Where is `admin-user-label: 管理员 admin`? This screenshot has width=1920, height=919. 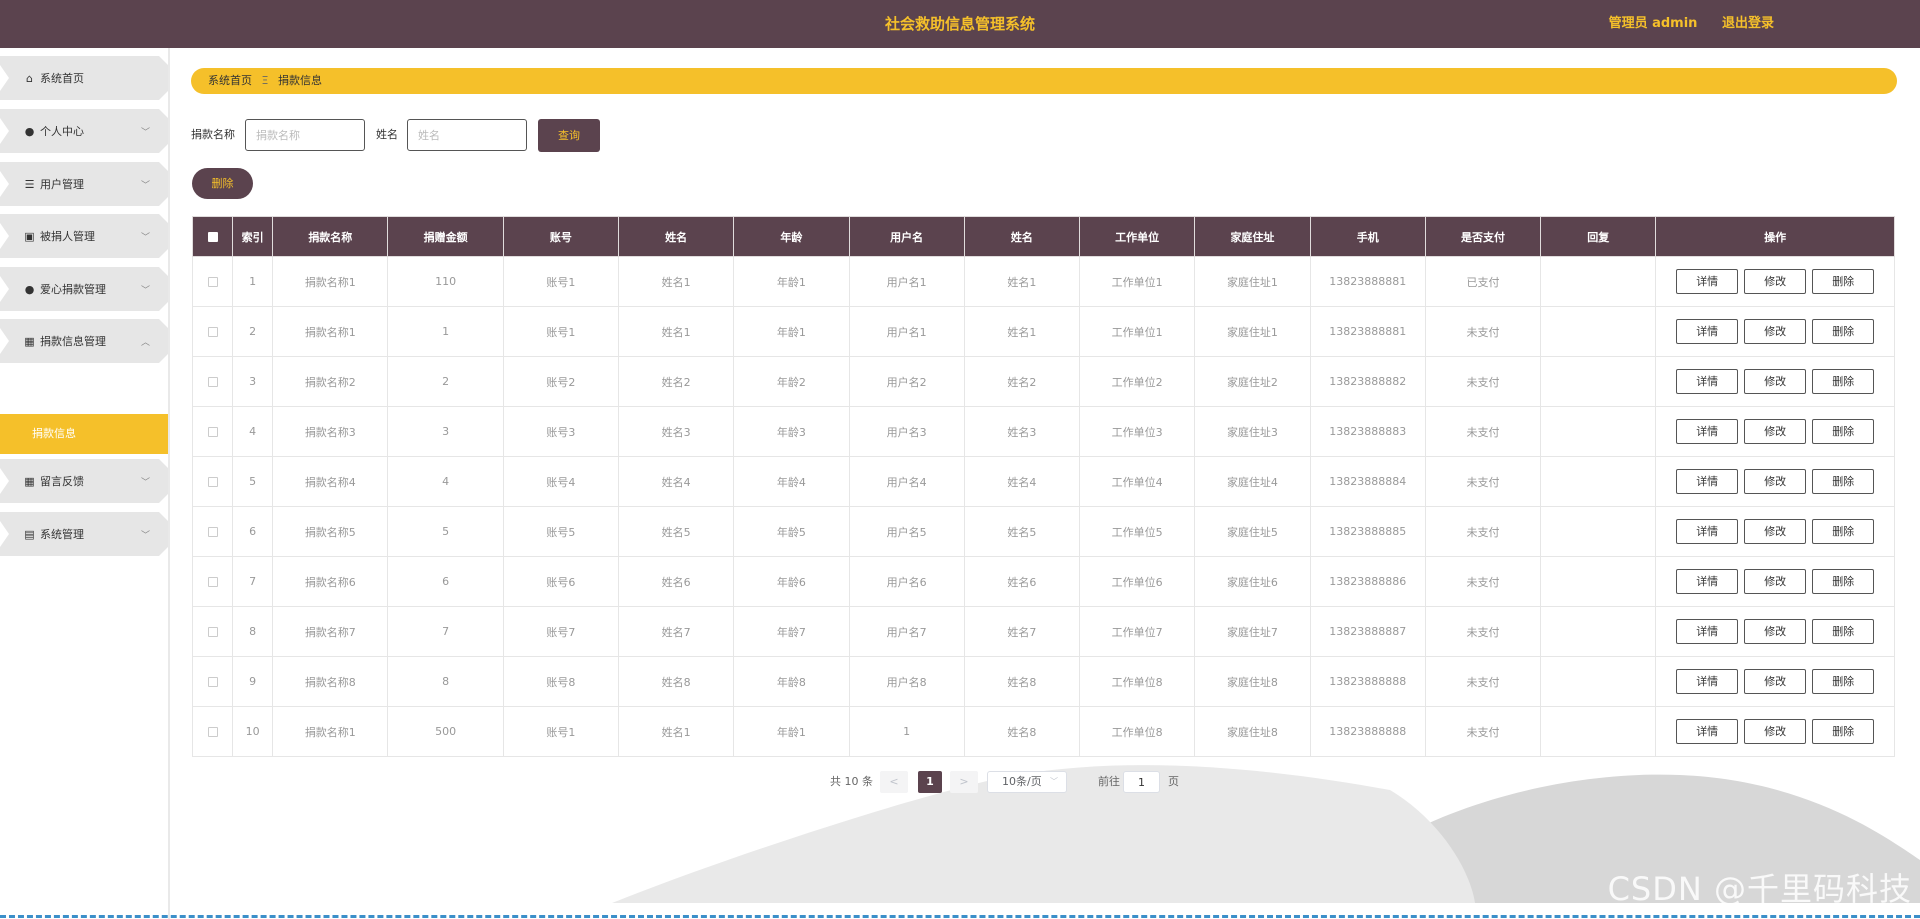 admin-user-label: 管理员 admin is located at coordinates (1653, 23).